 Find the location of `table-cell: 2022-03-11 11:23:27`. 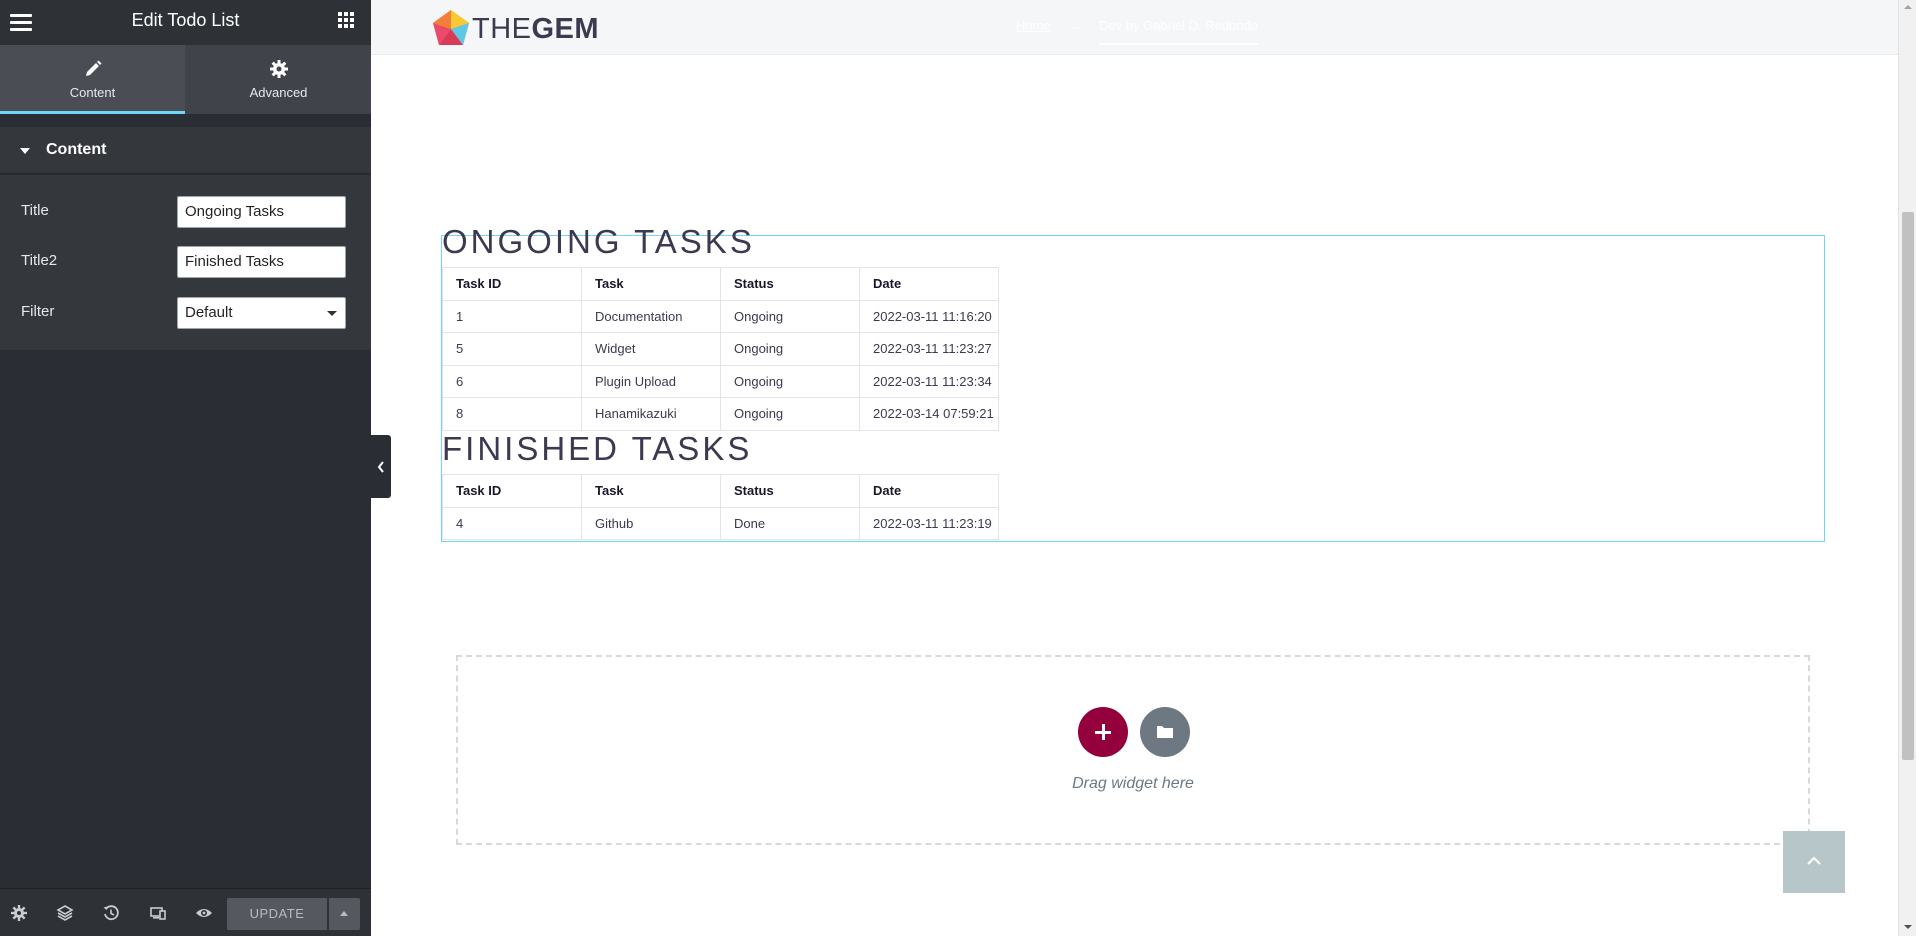

table-cell: 2022-03-11 11:23:27 is located at coordinates (929, 349).